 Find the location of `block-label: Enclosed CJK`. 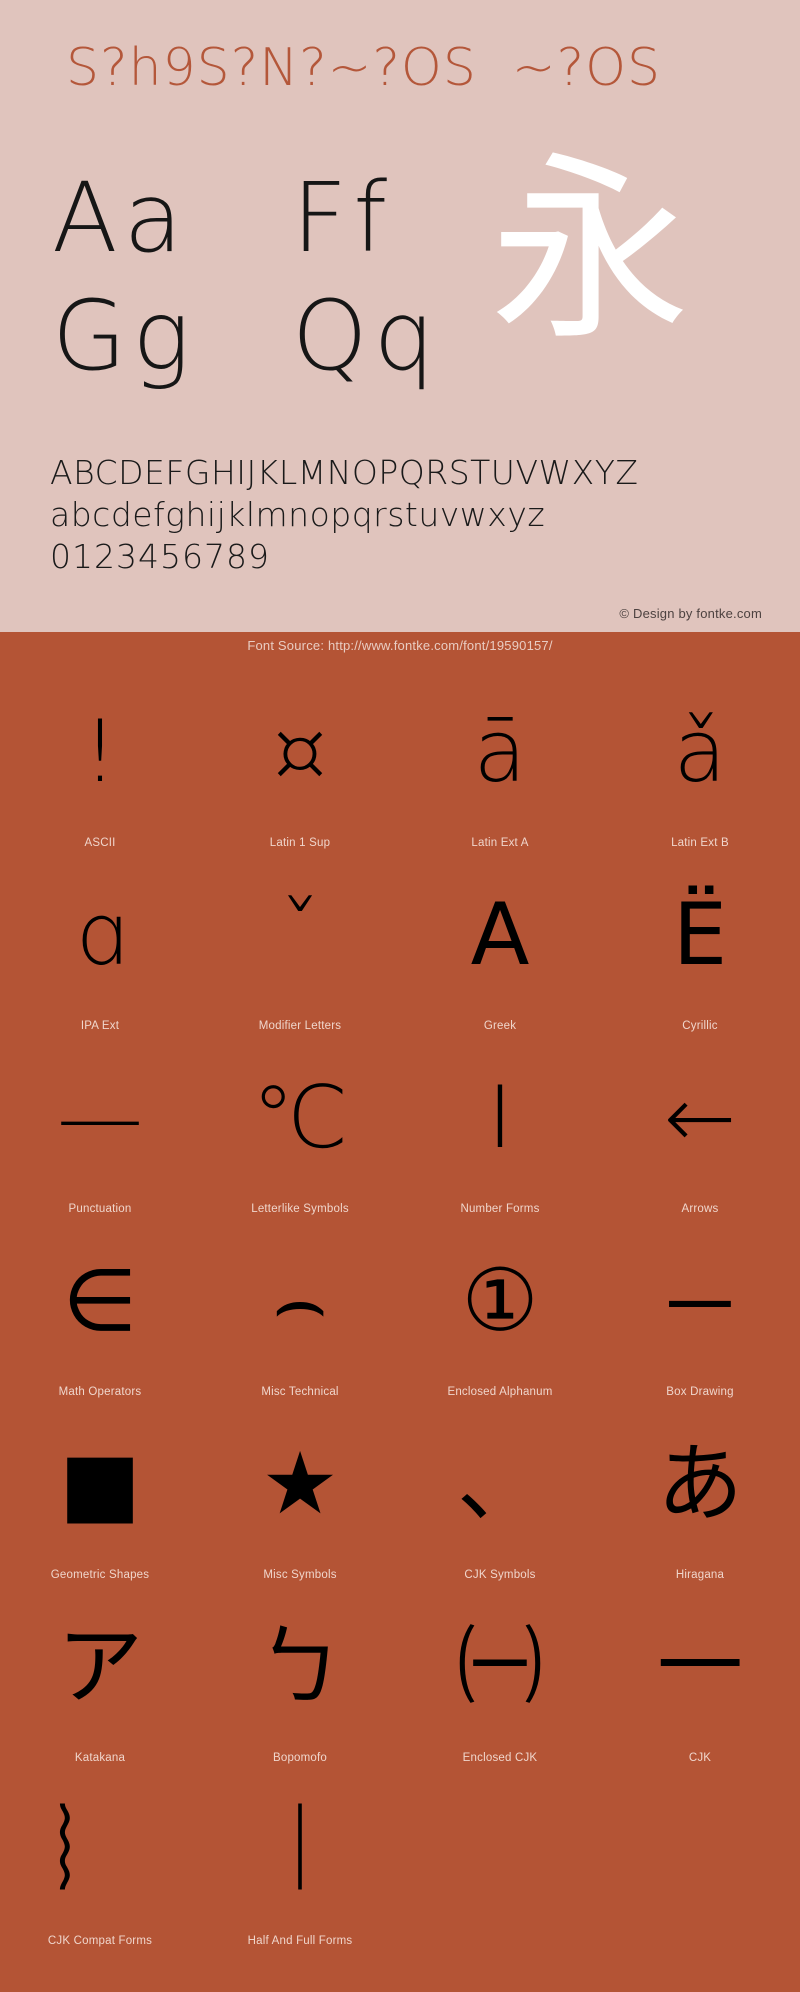

block-label: Enclosed CJK is located at coordinates (500, 1758).